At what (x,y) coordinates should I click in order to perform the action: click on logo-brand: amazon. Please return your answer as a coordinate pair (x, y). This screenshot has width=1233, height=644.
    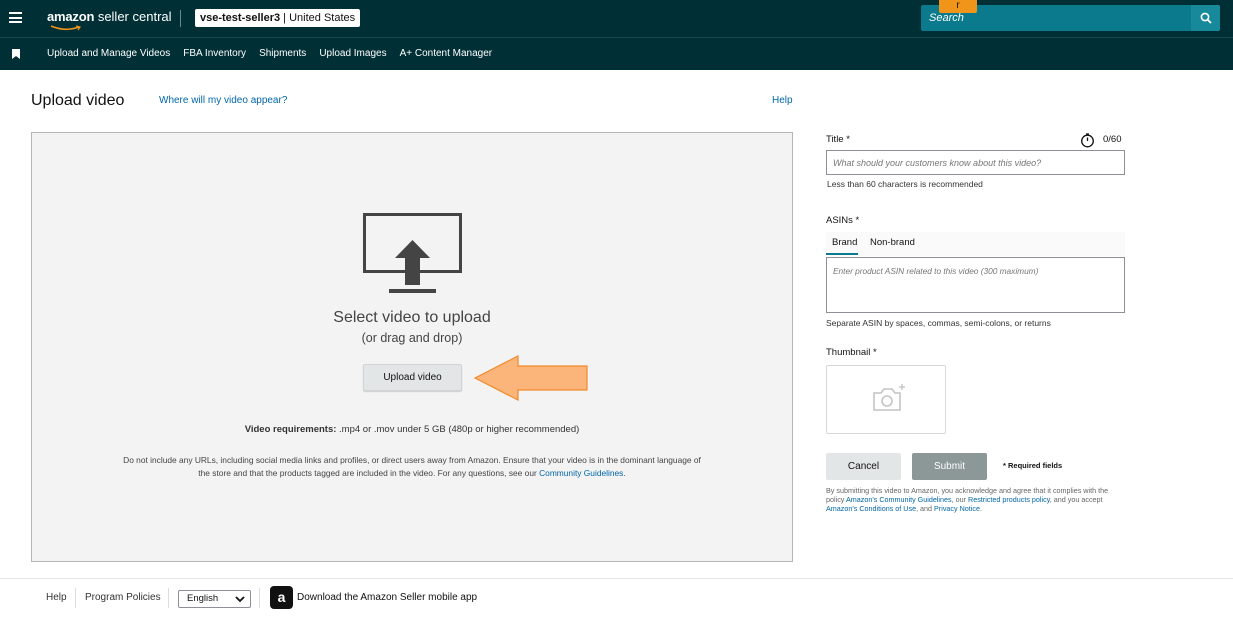
    Looking at the image, I should click on (71, 16).